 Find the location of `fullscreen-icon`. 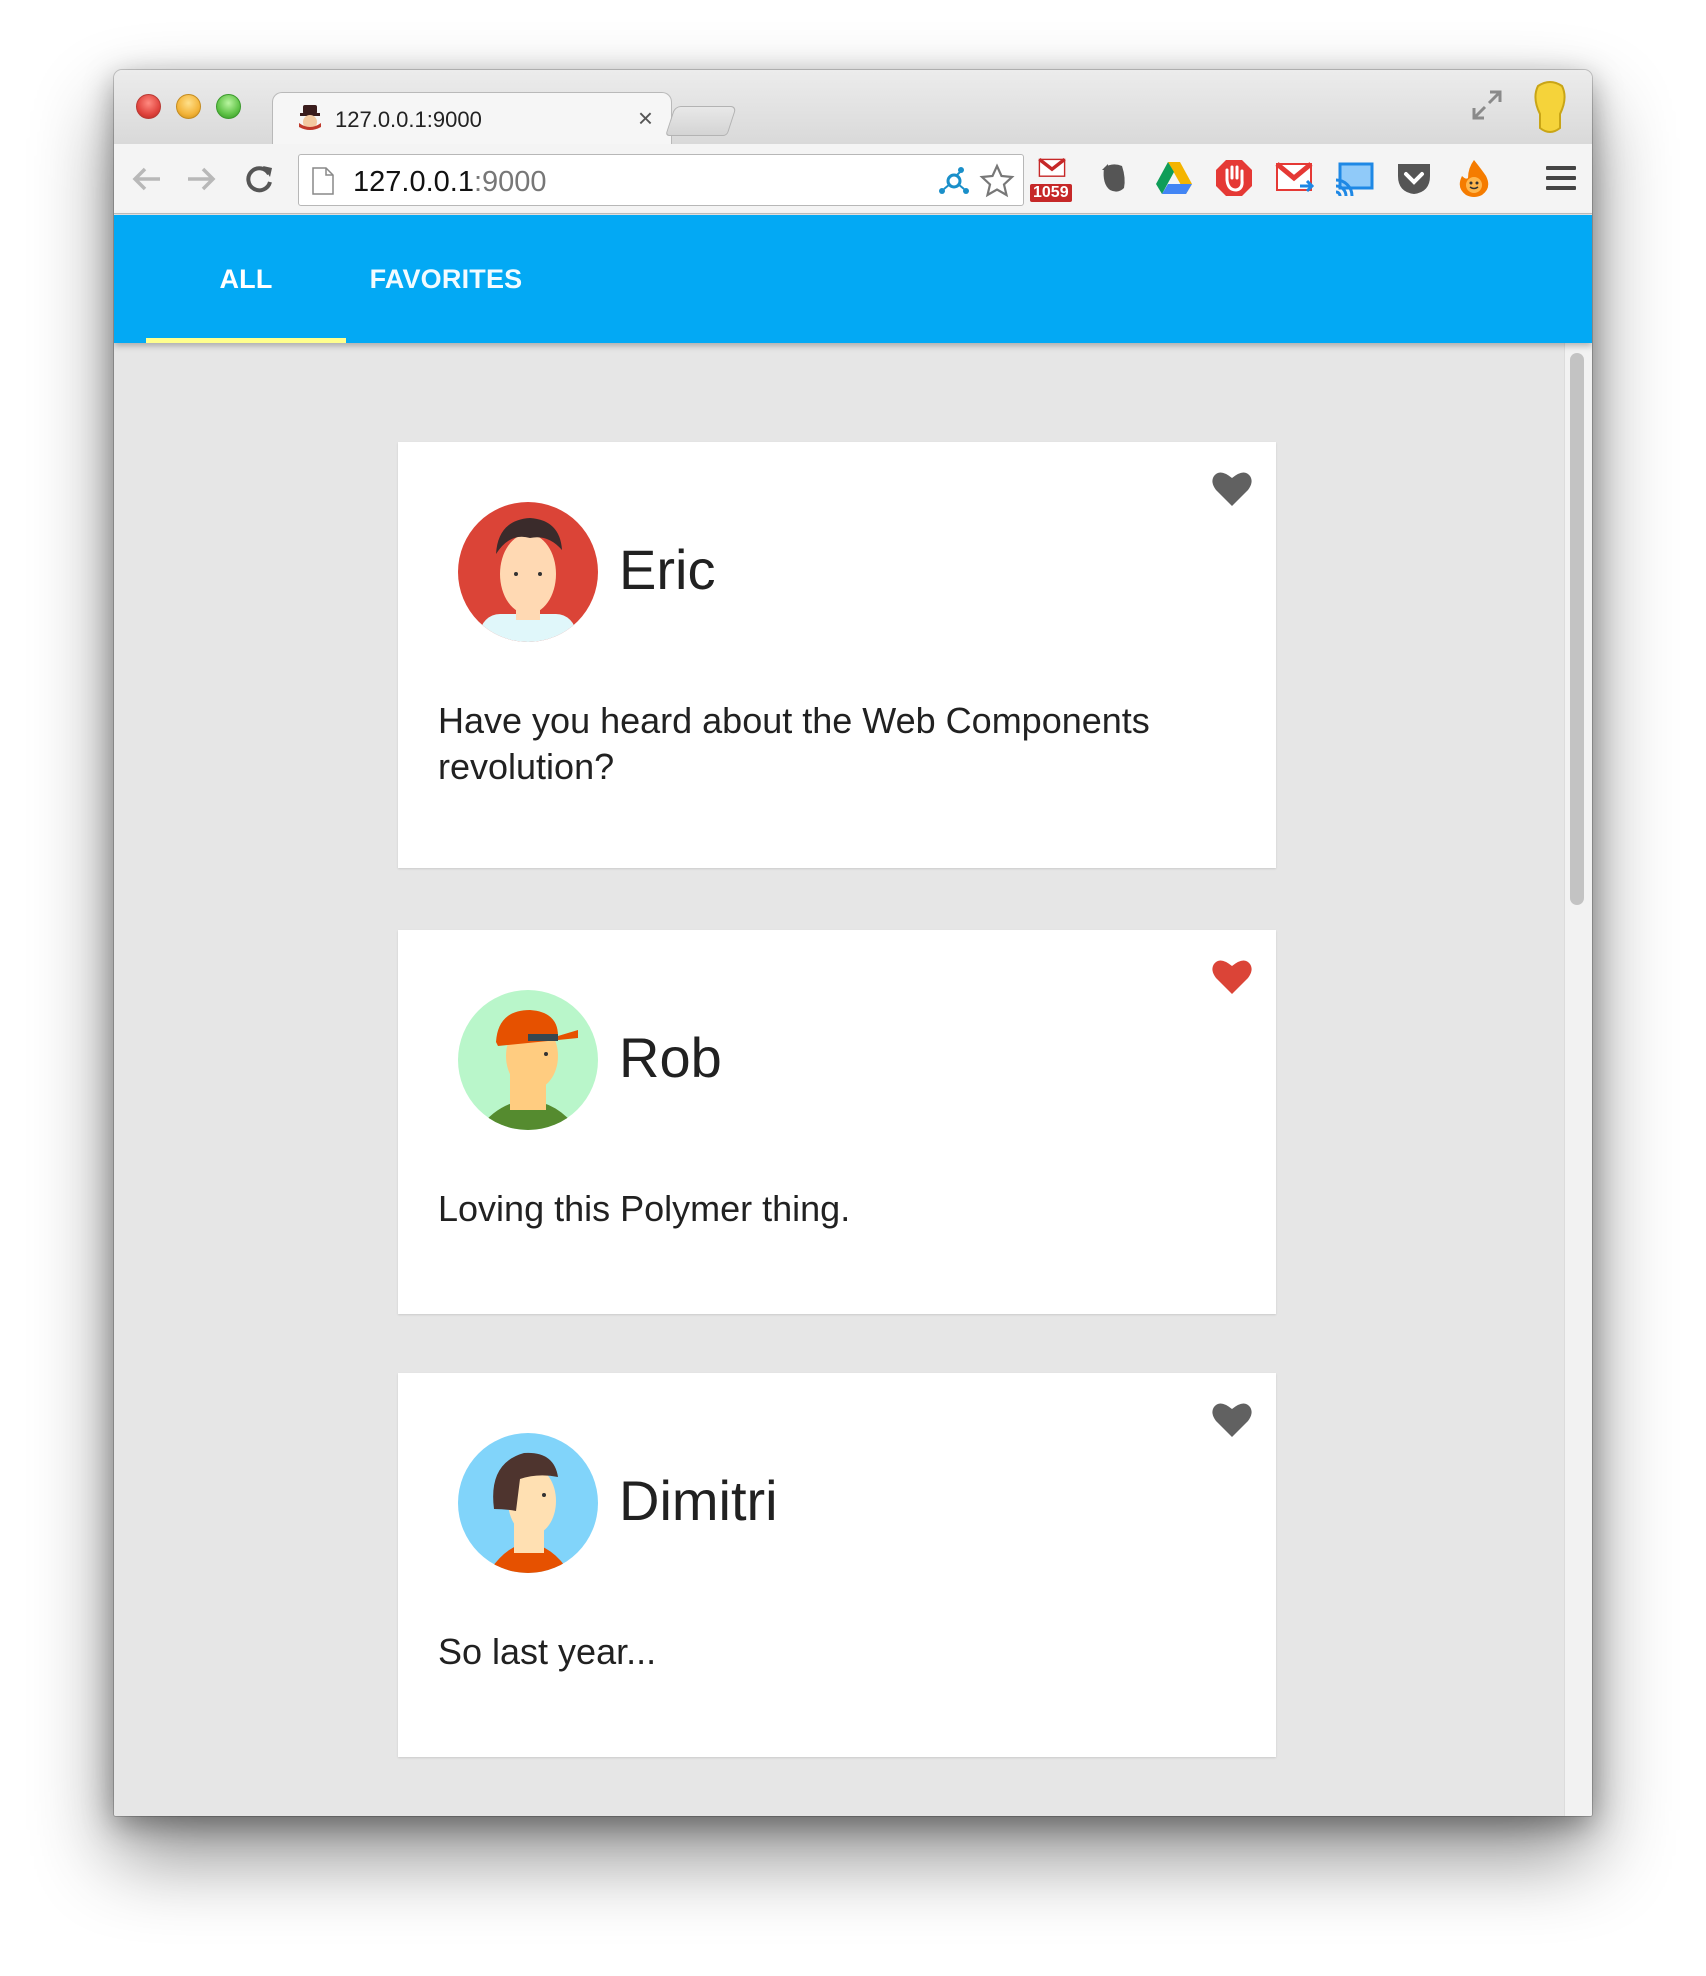

fullscreen-icon is located at coordinates (1487, 105).